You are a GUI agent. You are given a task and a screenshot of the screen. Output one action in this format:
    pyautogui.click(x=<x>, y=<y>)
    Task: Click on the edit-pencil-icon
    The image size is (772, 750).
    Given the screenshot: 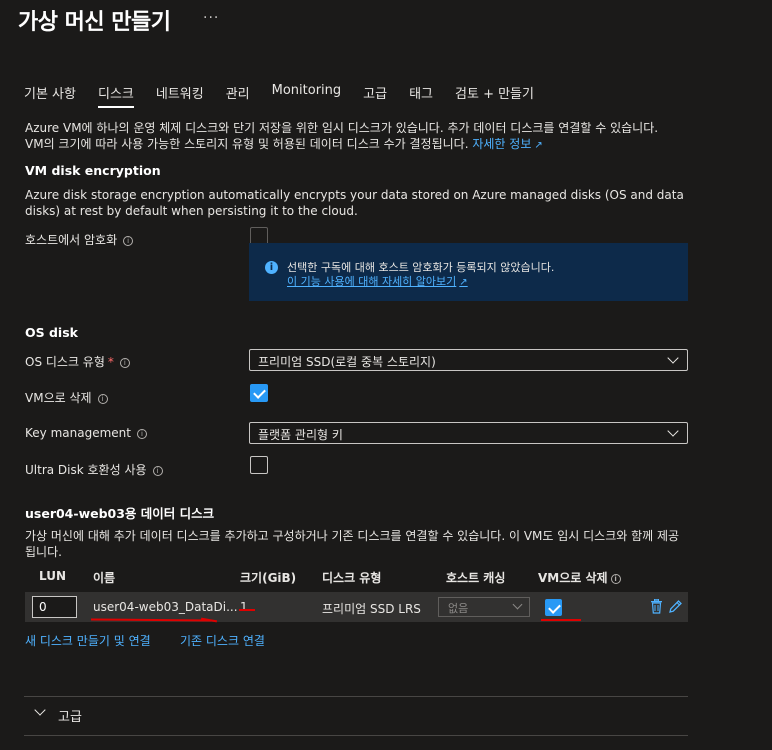 What is the action you would take?
    pyautogui.click(x=675, y=606)
    